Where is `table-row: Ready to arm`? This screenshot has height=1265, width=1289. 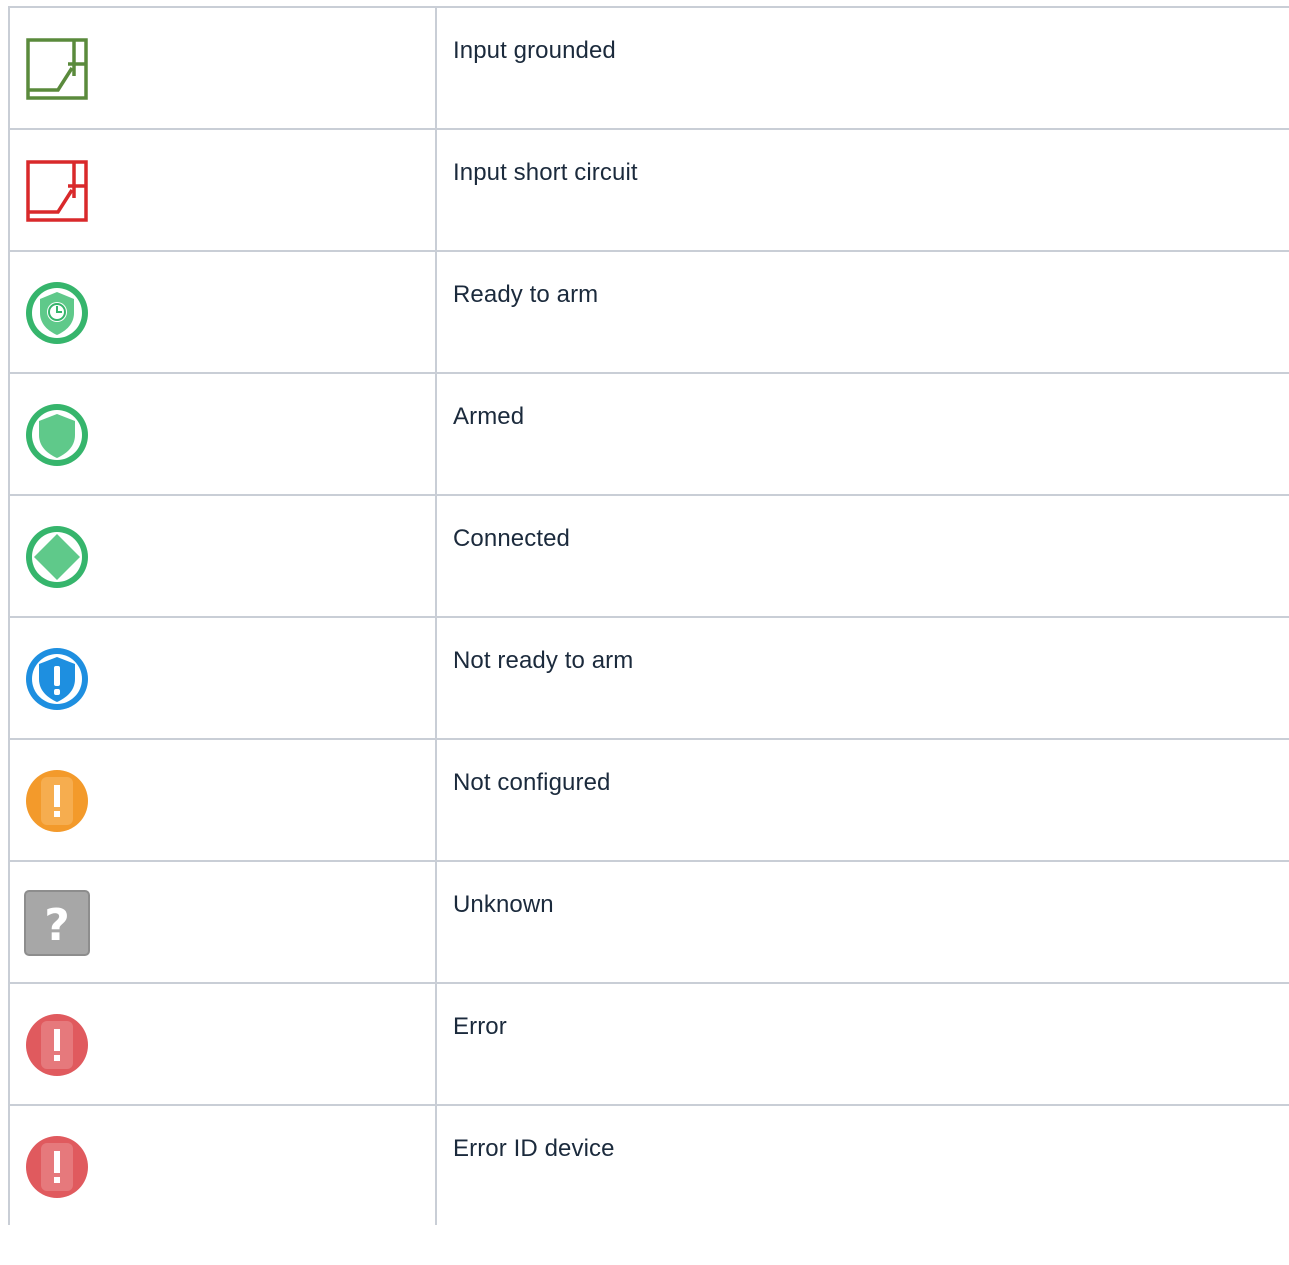 table-row: Ready to arm is located at coordinates (648, 312).